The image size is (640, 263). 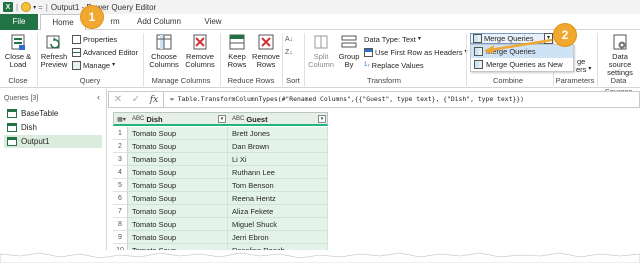 I want to click on cell-guest: Dan Brown, so click(x=278, y=146).